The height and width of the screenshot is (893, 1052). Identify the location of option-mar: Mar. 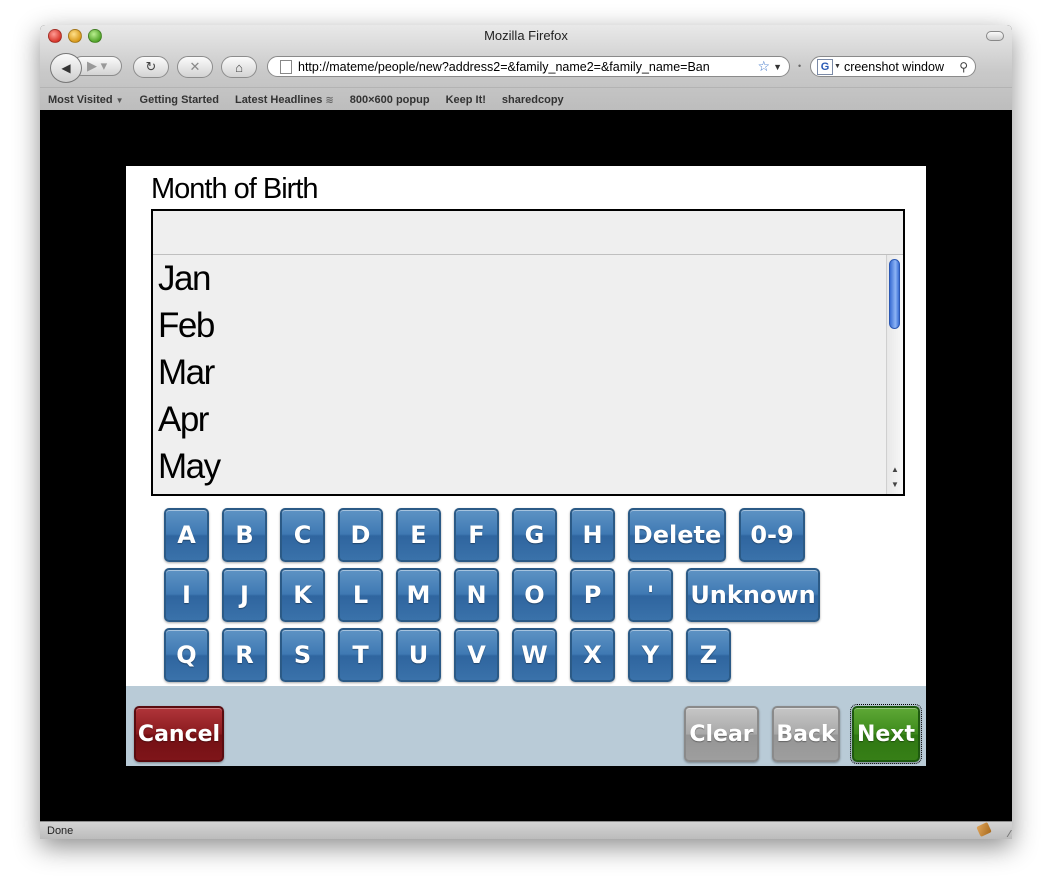
(520, 372).